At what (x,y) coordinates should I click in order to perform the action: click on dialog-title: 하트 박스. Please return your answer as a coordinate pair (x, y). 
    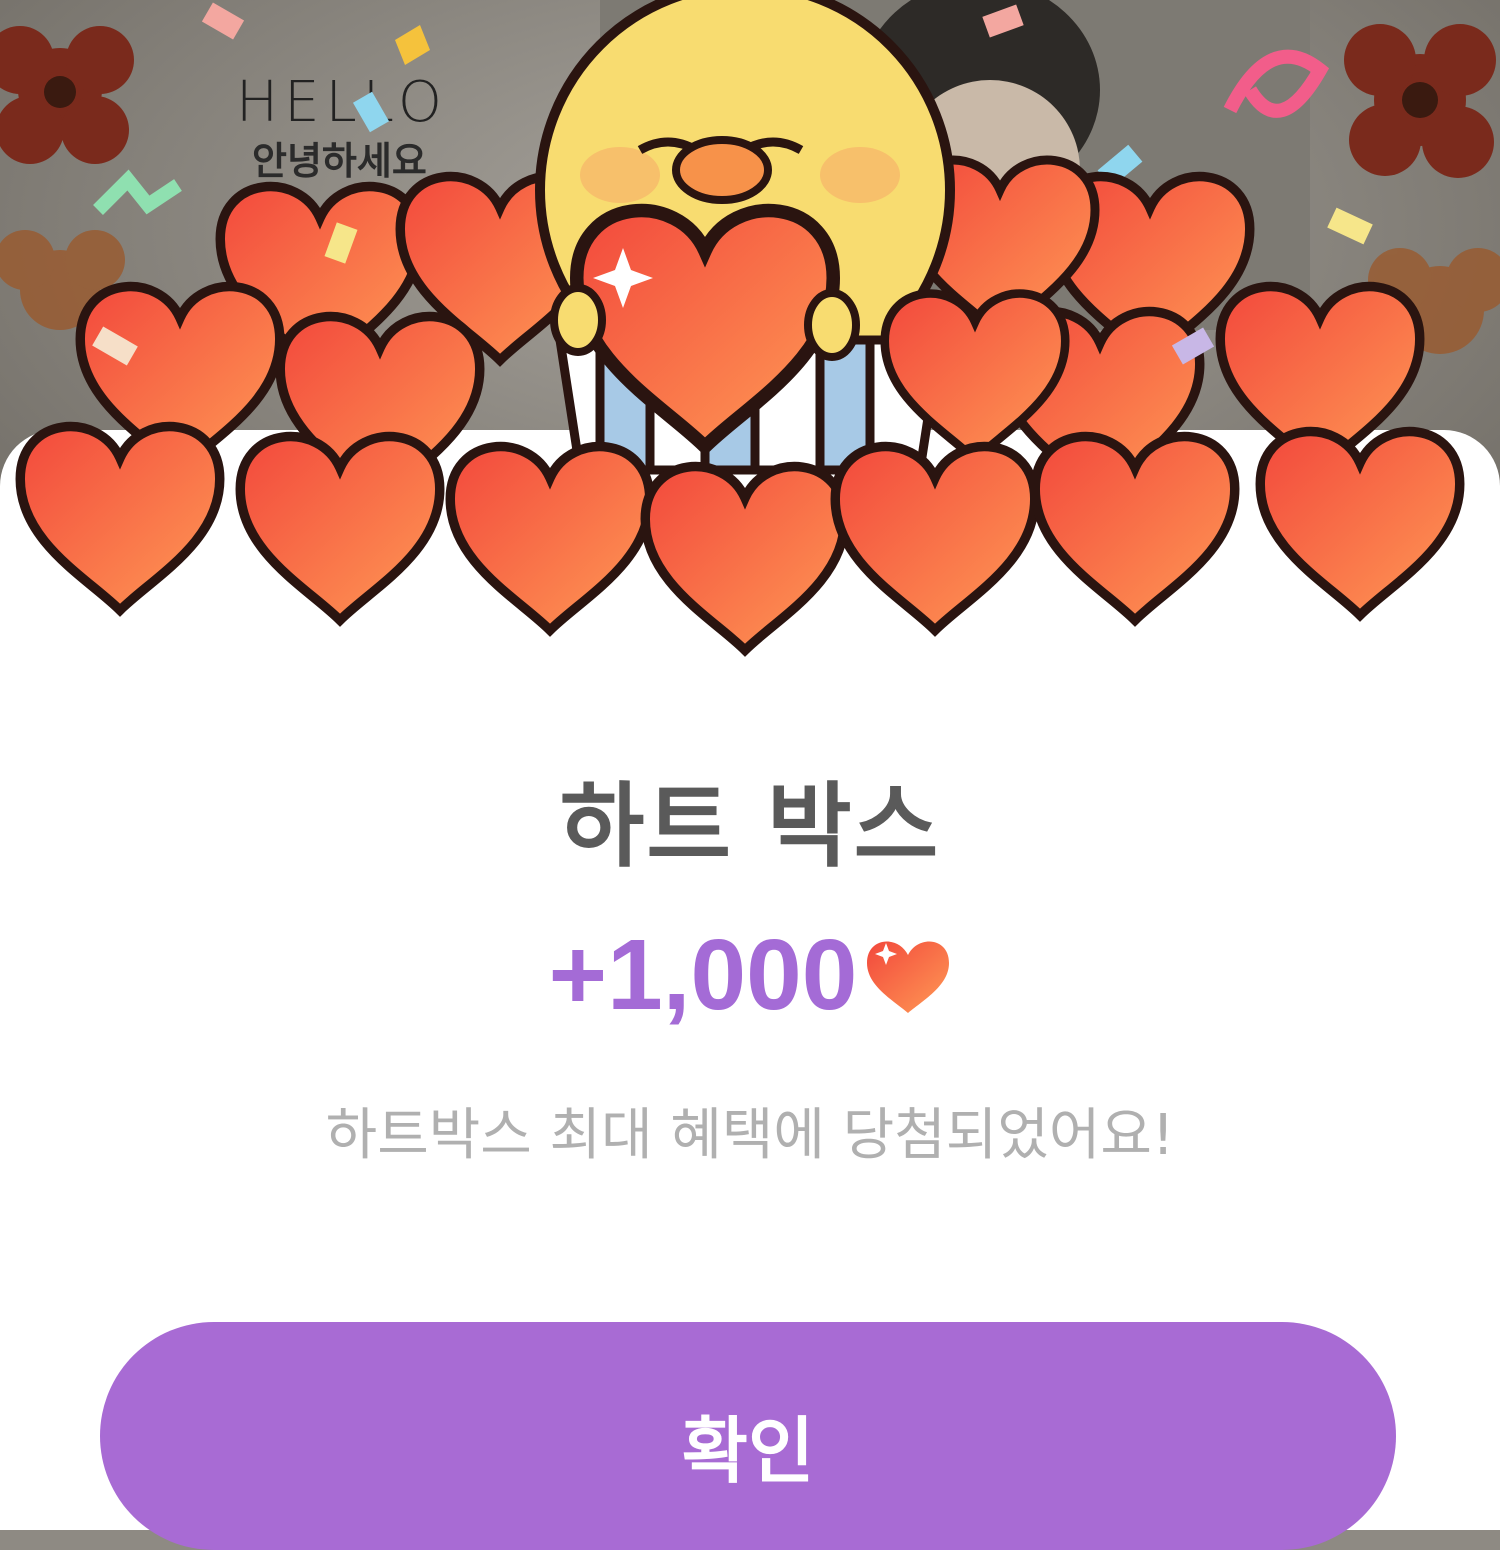
    Looking at the image, I should click on (750, 826).